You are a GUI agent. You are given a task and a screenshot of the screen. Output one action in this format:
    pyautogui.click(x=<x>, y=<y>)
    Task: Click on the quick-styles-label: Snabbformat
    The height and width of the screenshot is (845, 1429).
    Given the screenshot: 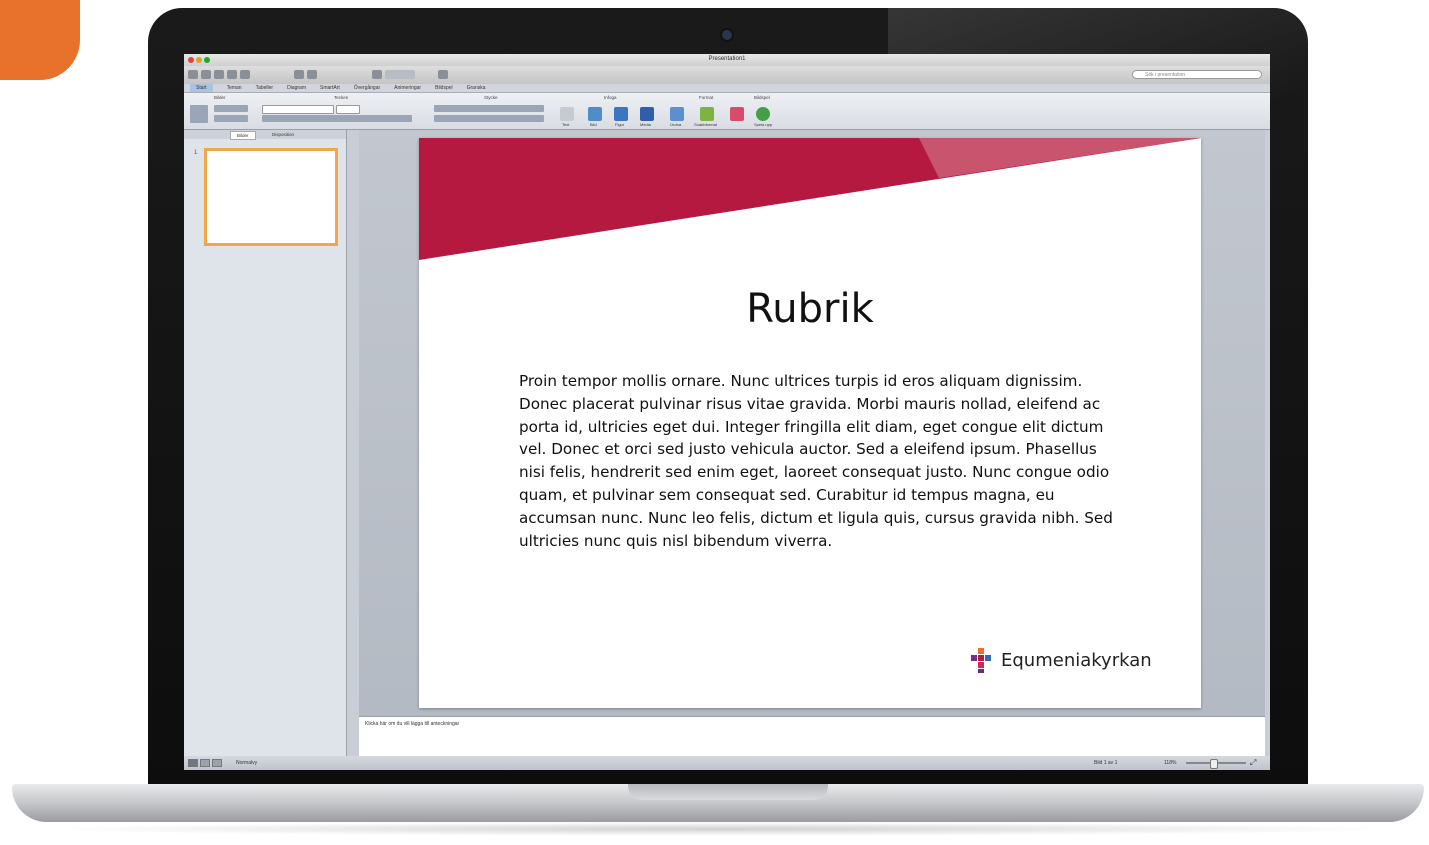 What is the action you would take?
    pyautogui.click(x=705, y=124)
    